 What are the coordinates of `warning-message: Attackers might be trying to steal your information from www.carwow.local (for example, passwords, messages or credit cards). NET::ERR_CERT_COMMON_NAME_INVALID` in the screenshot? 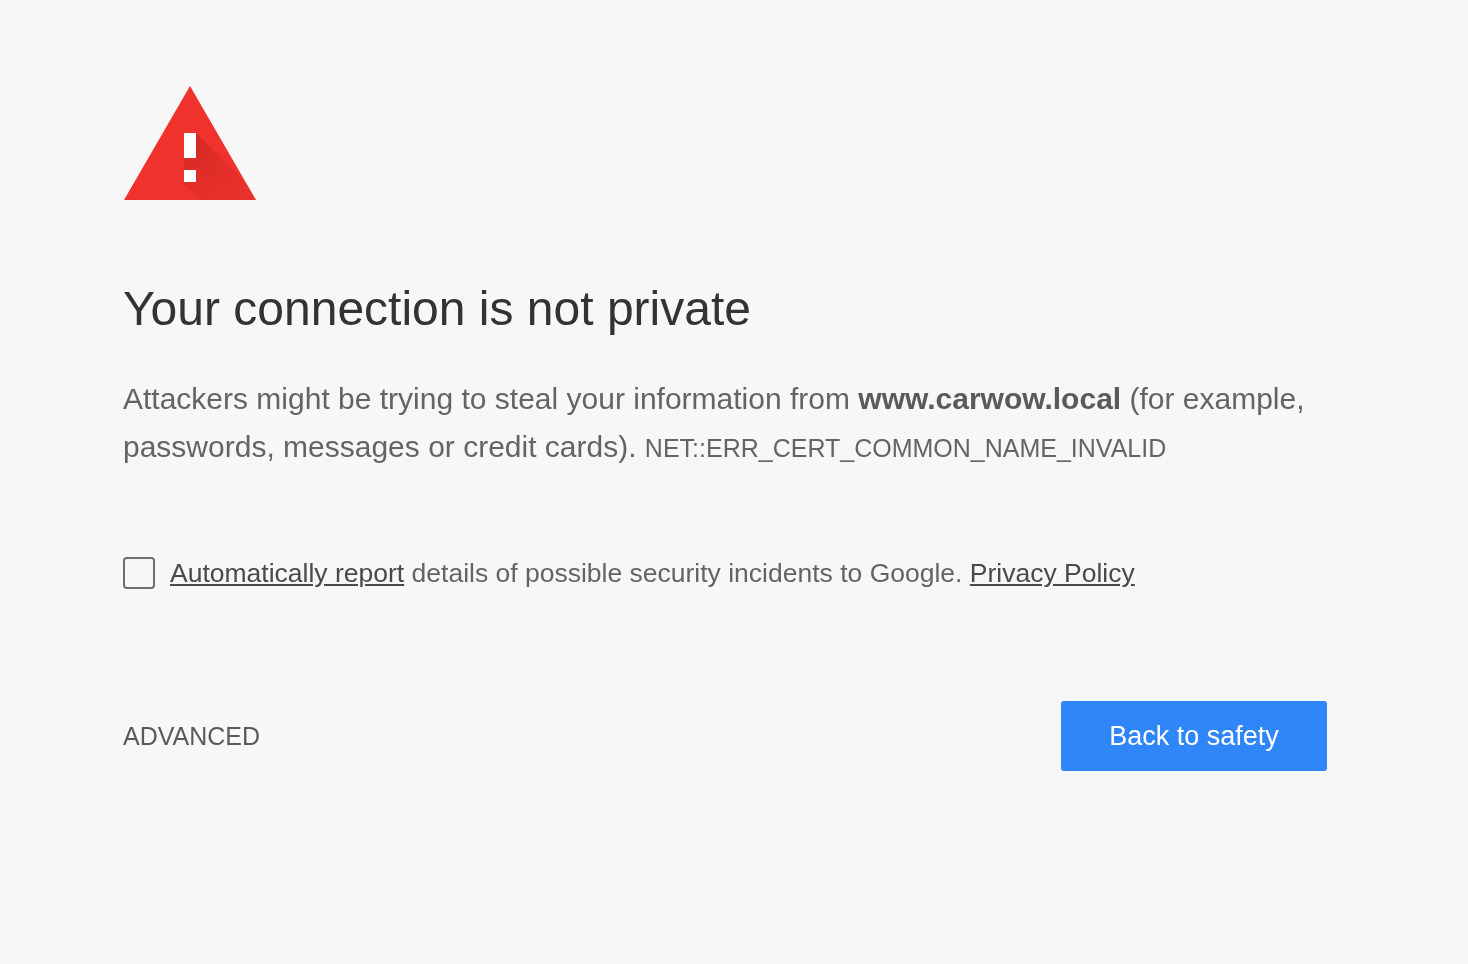 It's located at (714, 423).